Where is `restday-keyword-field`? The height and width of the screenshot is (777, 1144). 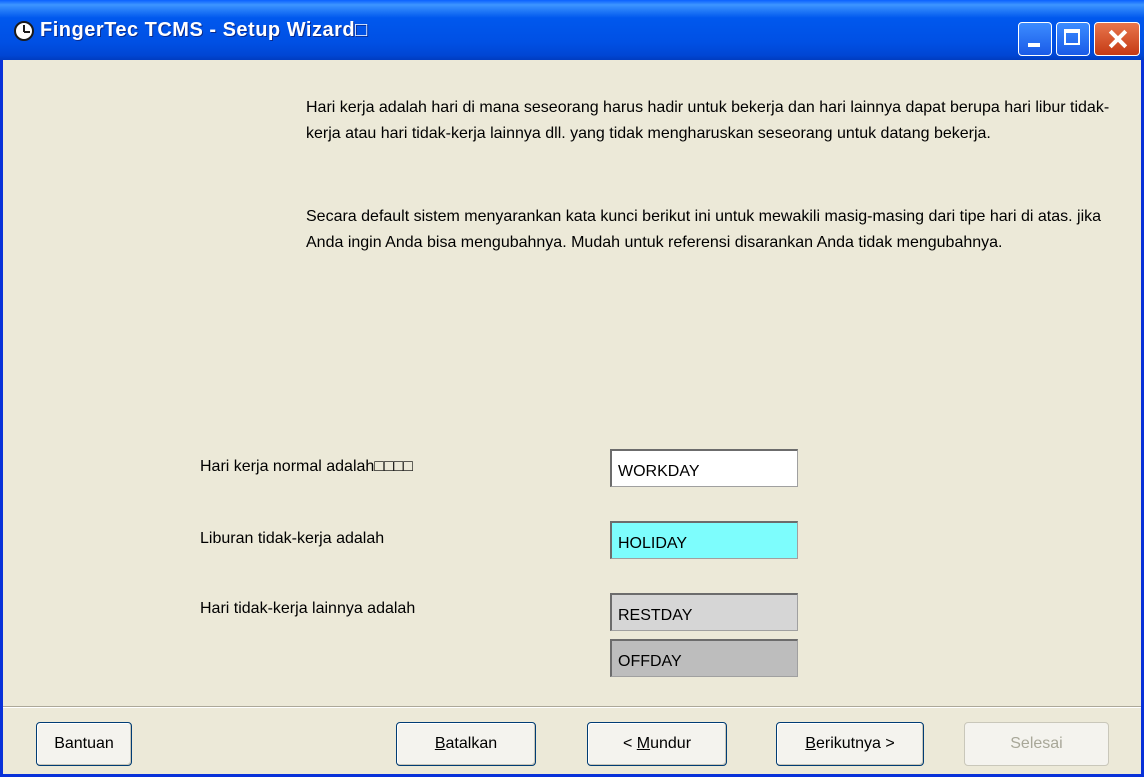 restday-keyword-field is located at coordinates (704, 612).